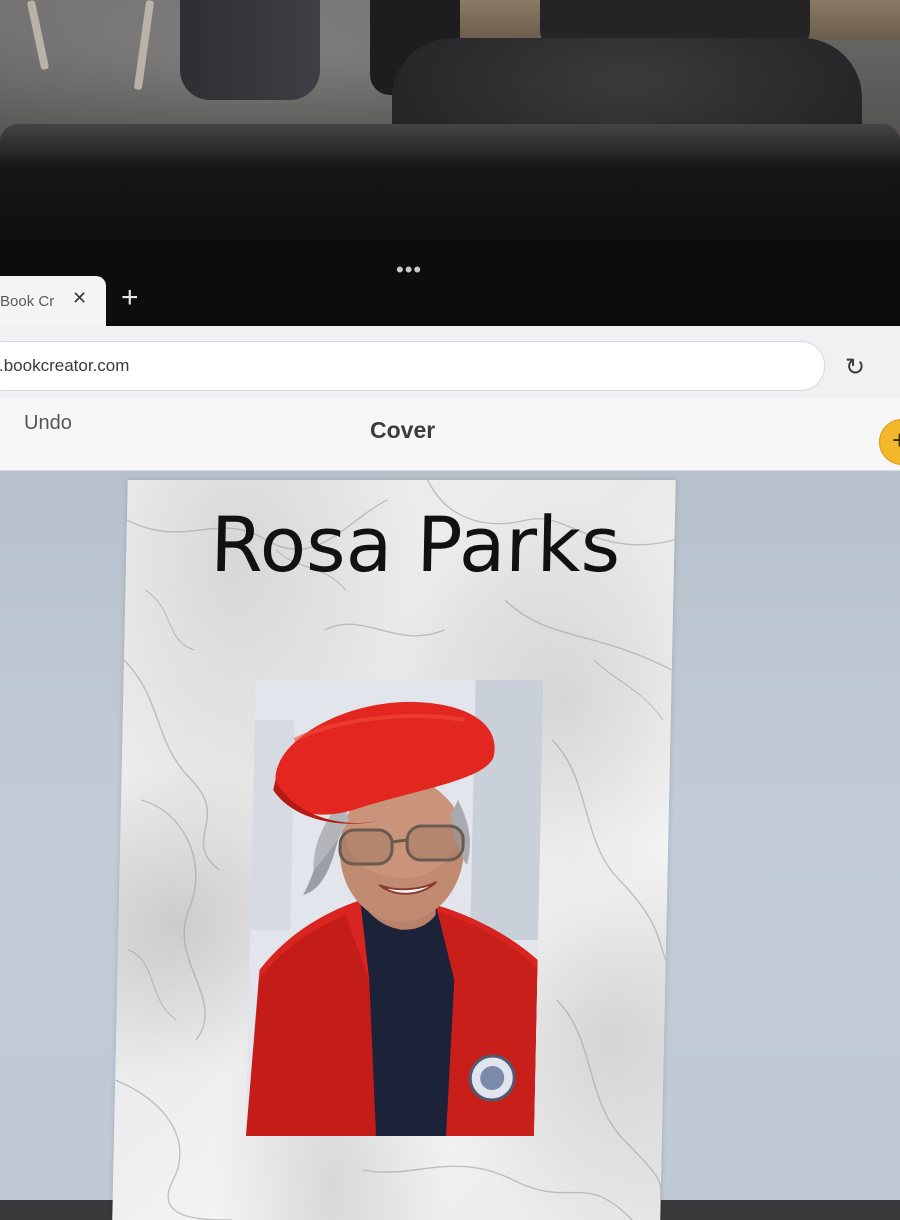 The width and height of the screenshot is (900, 1220). I want to click on browser-tab-book-creator: Book Cr ✕, so click(53, 301).